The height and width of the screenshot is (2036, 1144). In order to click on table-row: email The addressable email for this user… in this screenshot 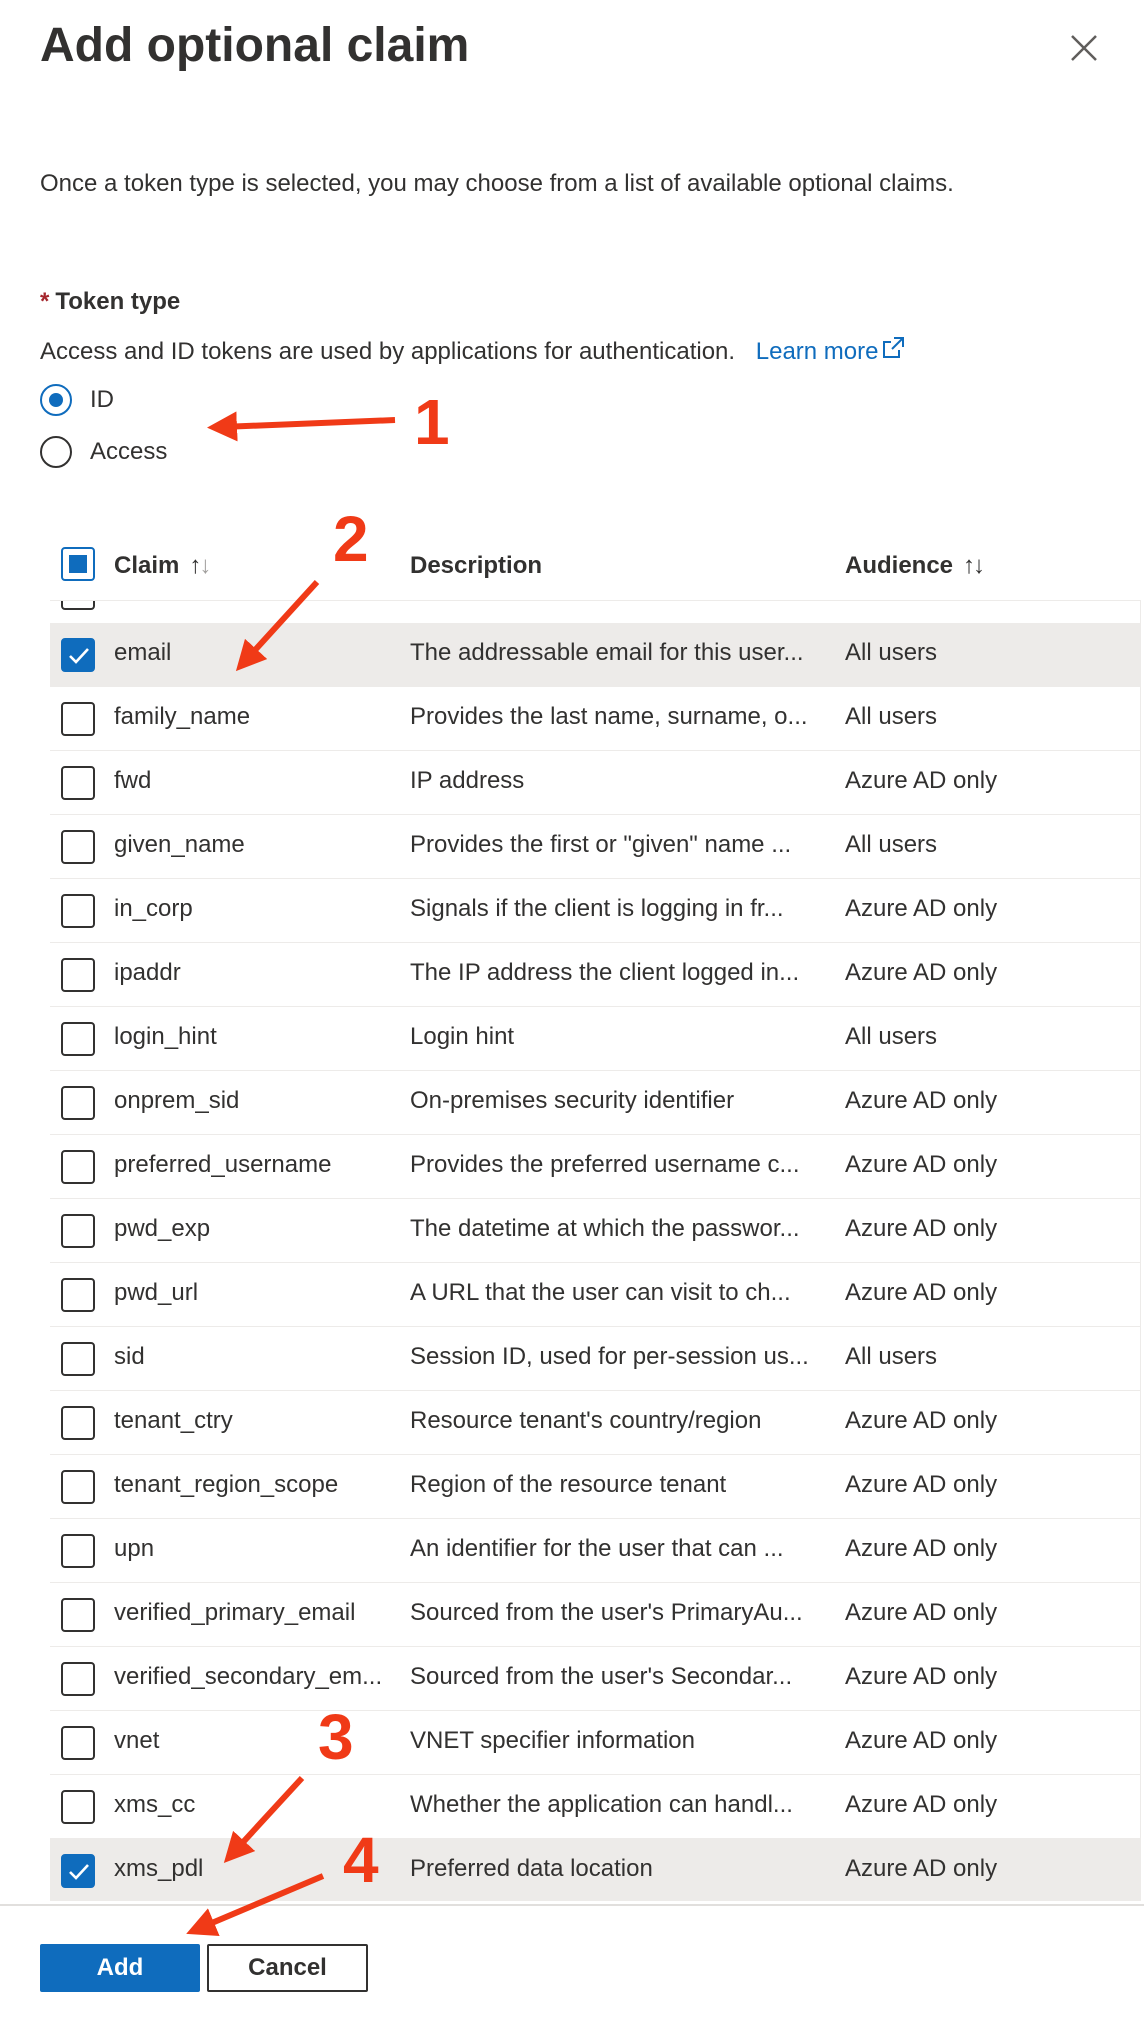, I will do `click(595, 655)`.